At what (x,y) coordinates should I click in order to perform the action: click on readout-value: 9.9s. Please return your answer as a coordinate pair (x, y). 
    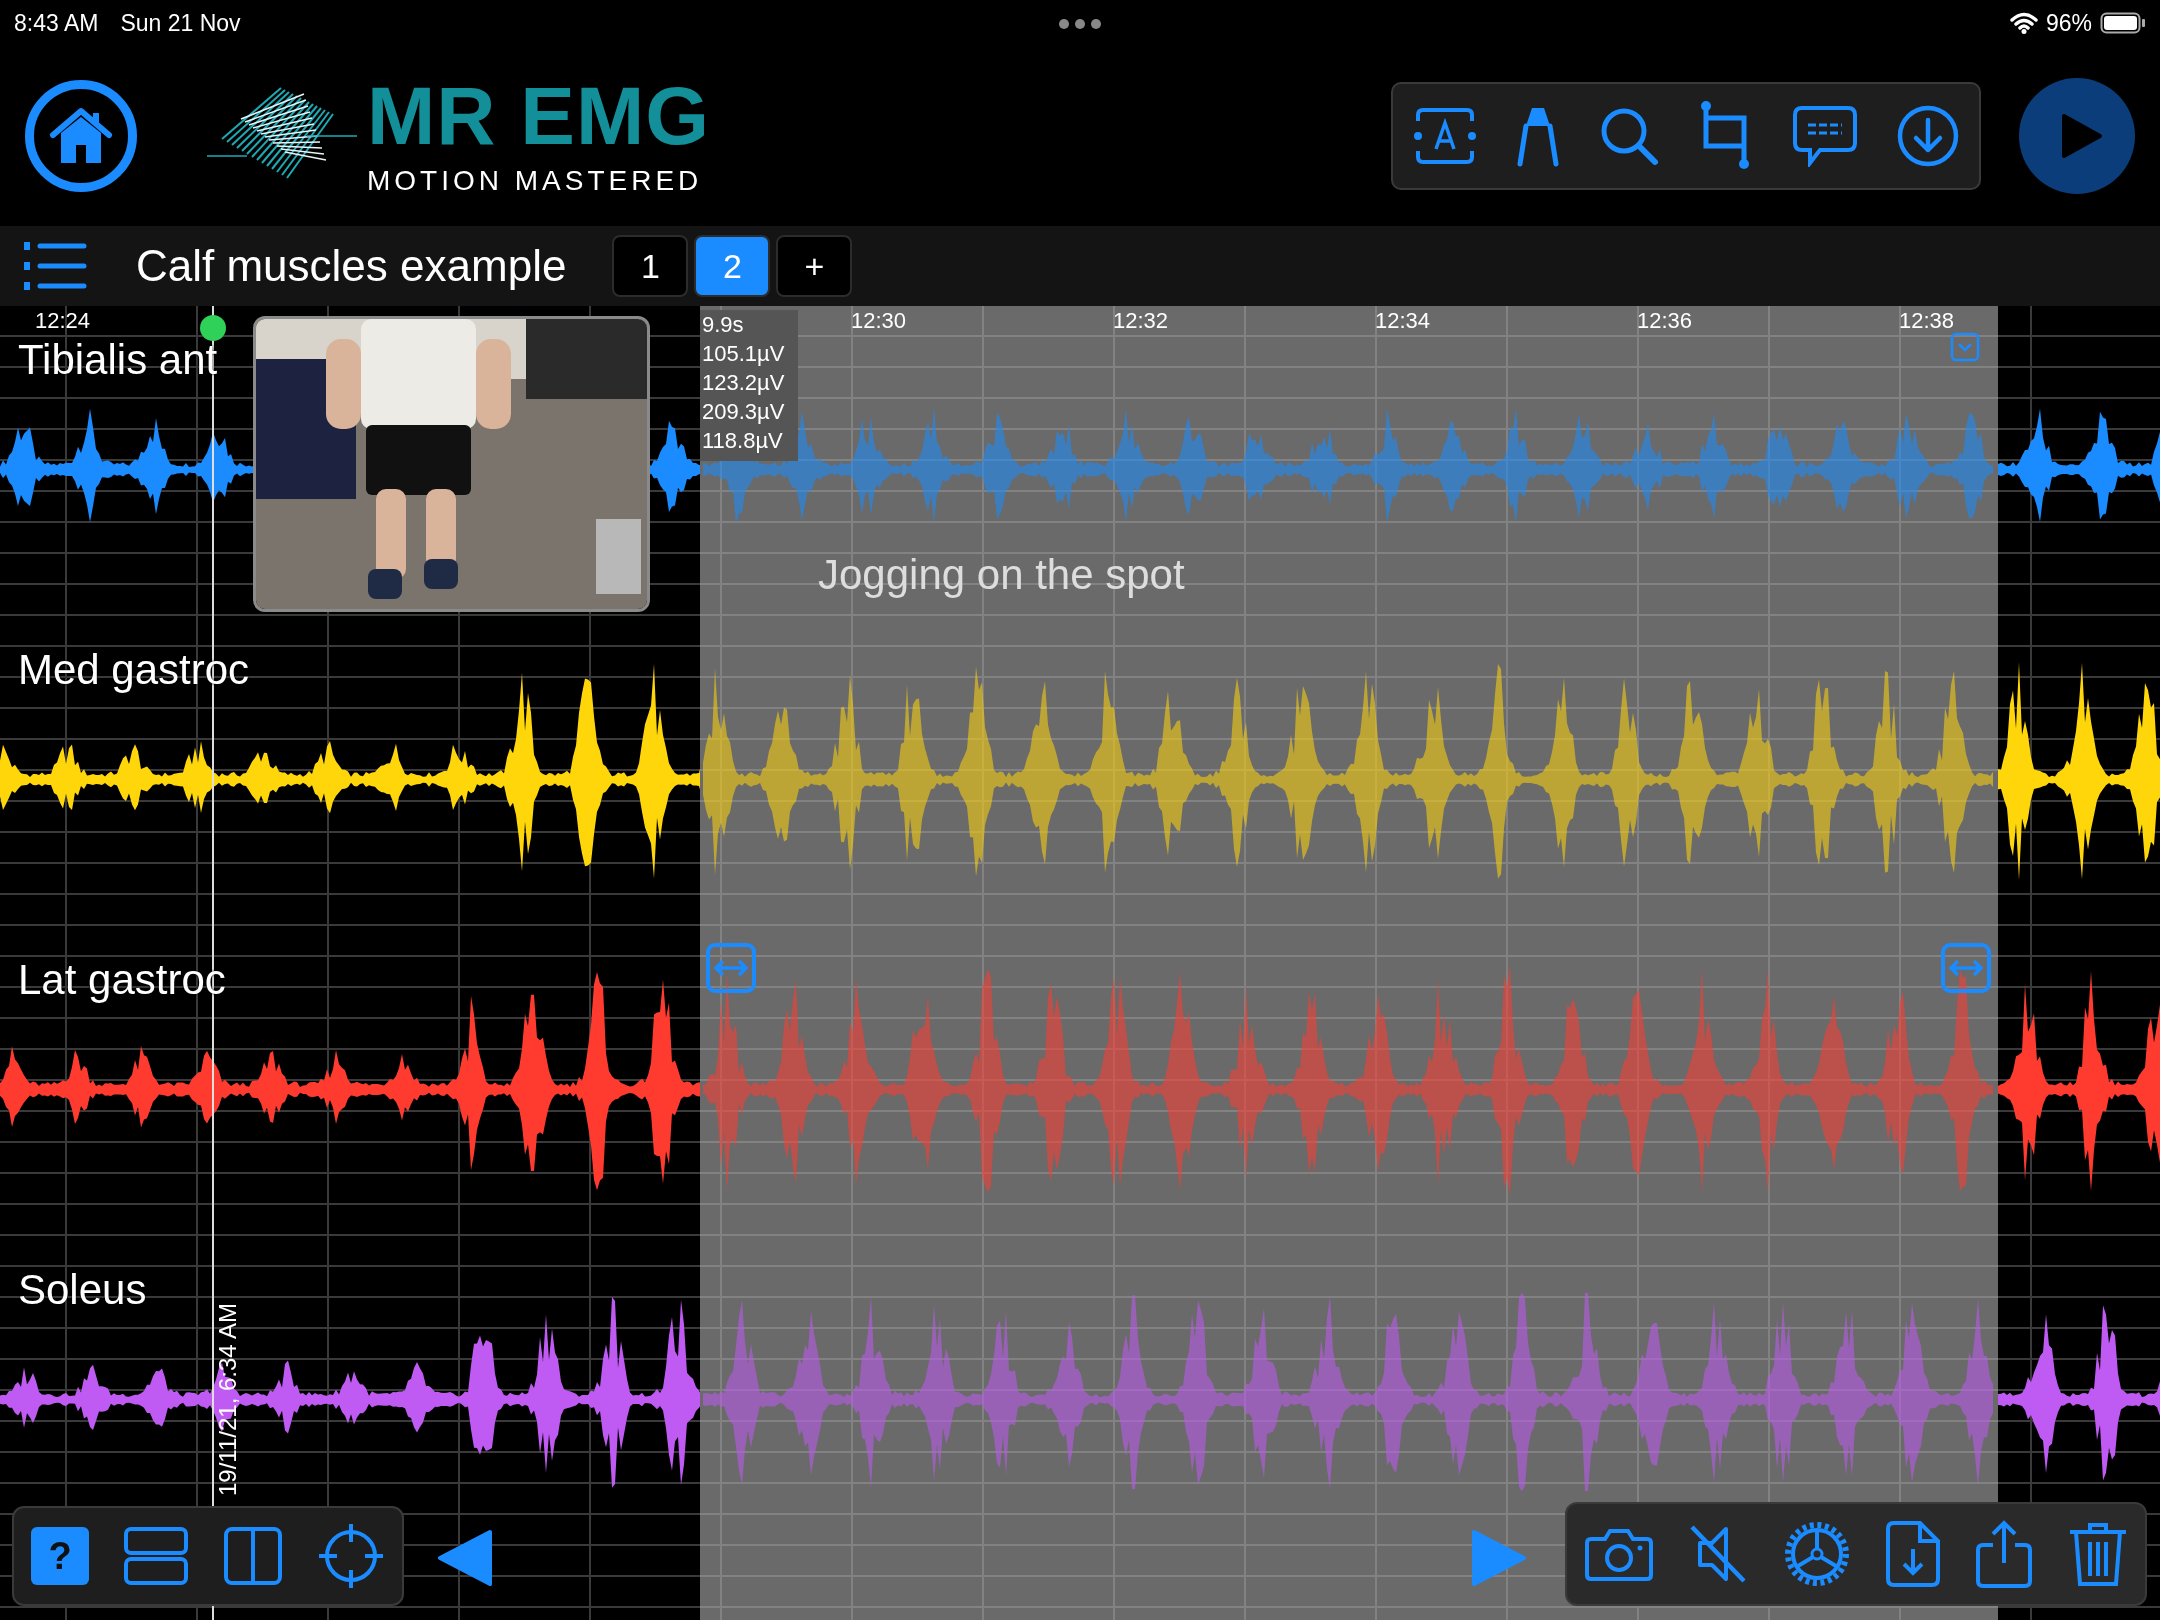
    Looking at the image, I should click on (723, 325).